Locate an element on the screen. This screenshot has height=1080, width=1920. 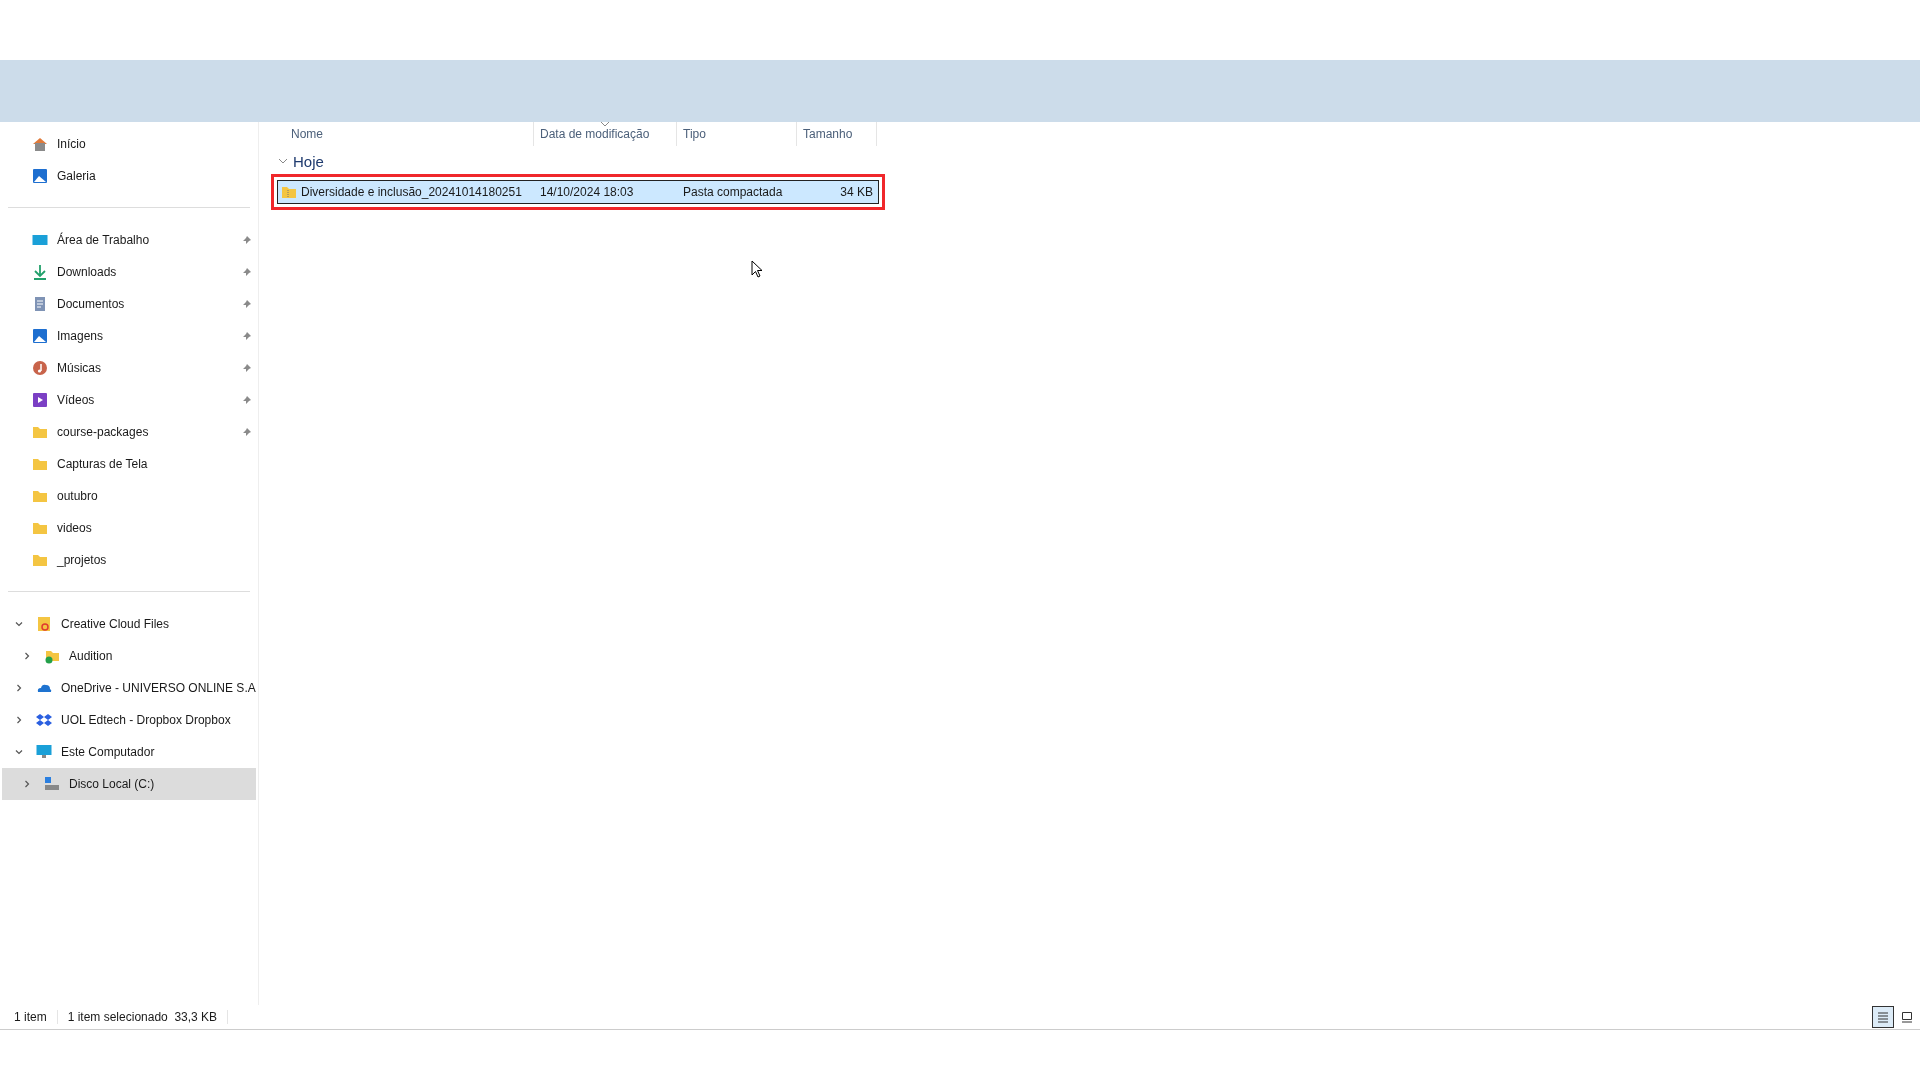
tree-item: Este Computador is located at coordinates (129, 752).